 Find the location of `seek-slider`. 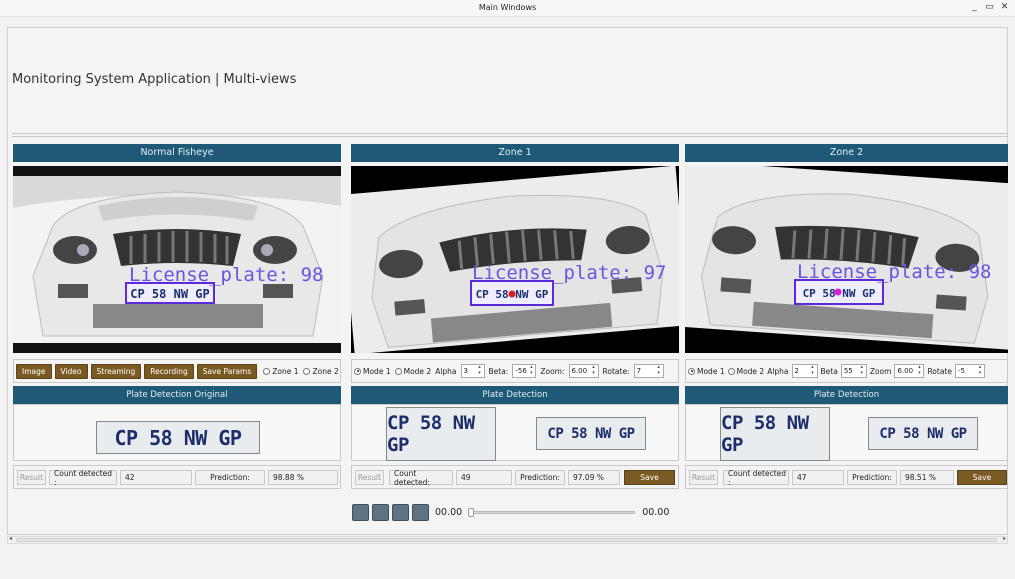

seek-slider is located at coordinates (552, 512).